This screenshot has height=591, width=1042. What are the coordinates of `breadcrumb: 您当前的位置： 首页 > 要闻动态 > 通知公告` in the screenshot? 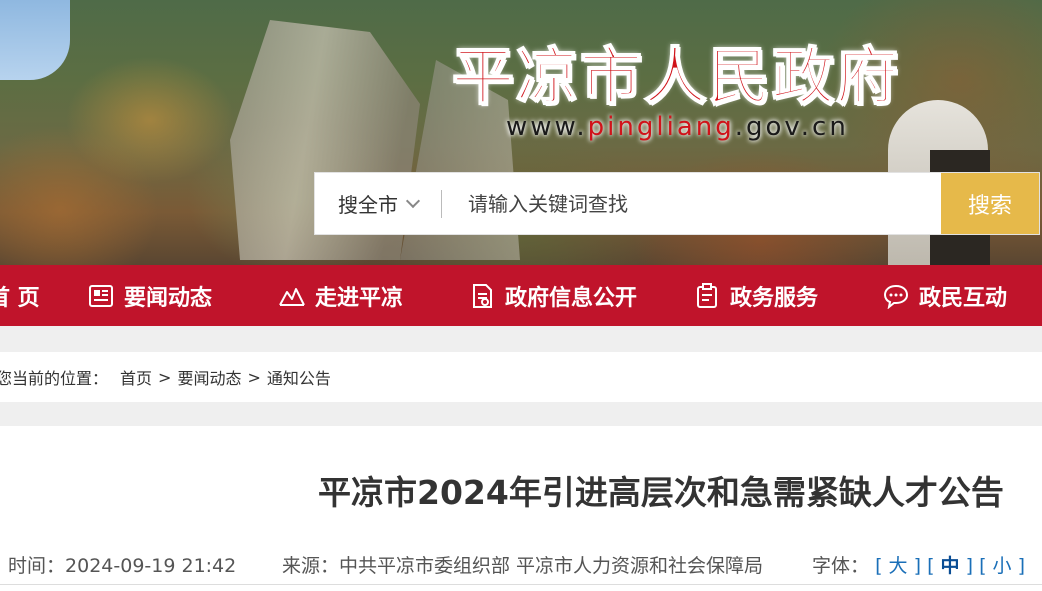 It's located at (521, 377).